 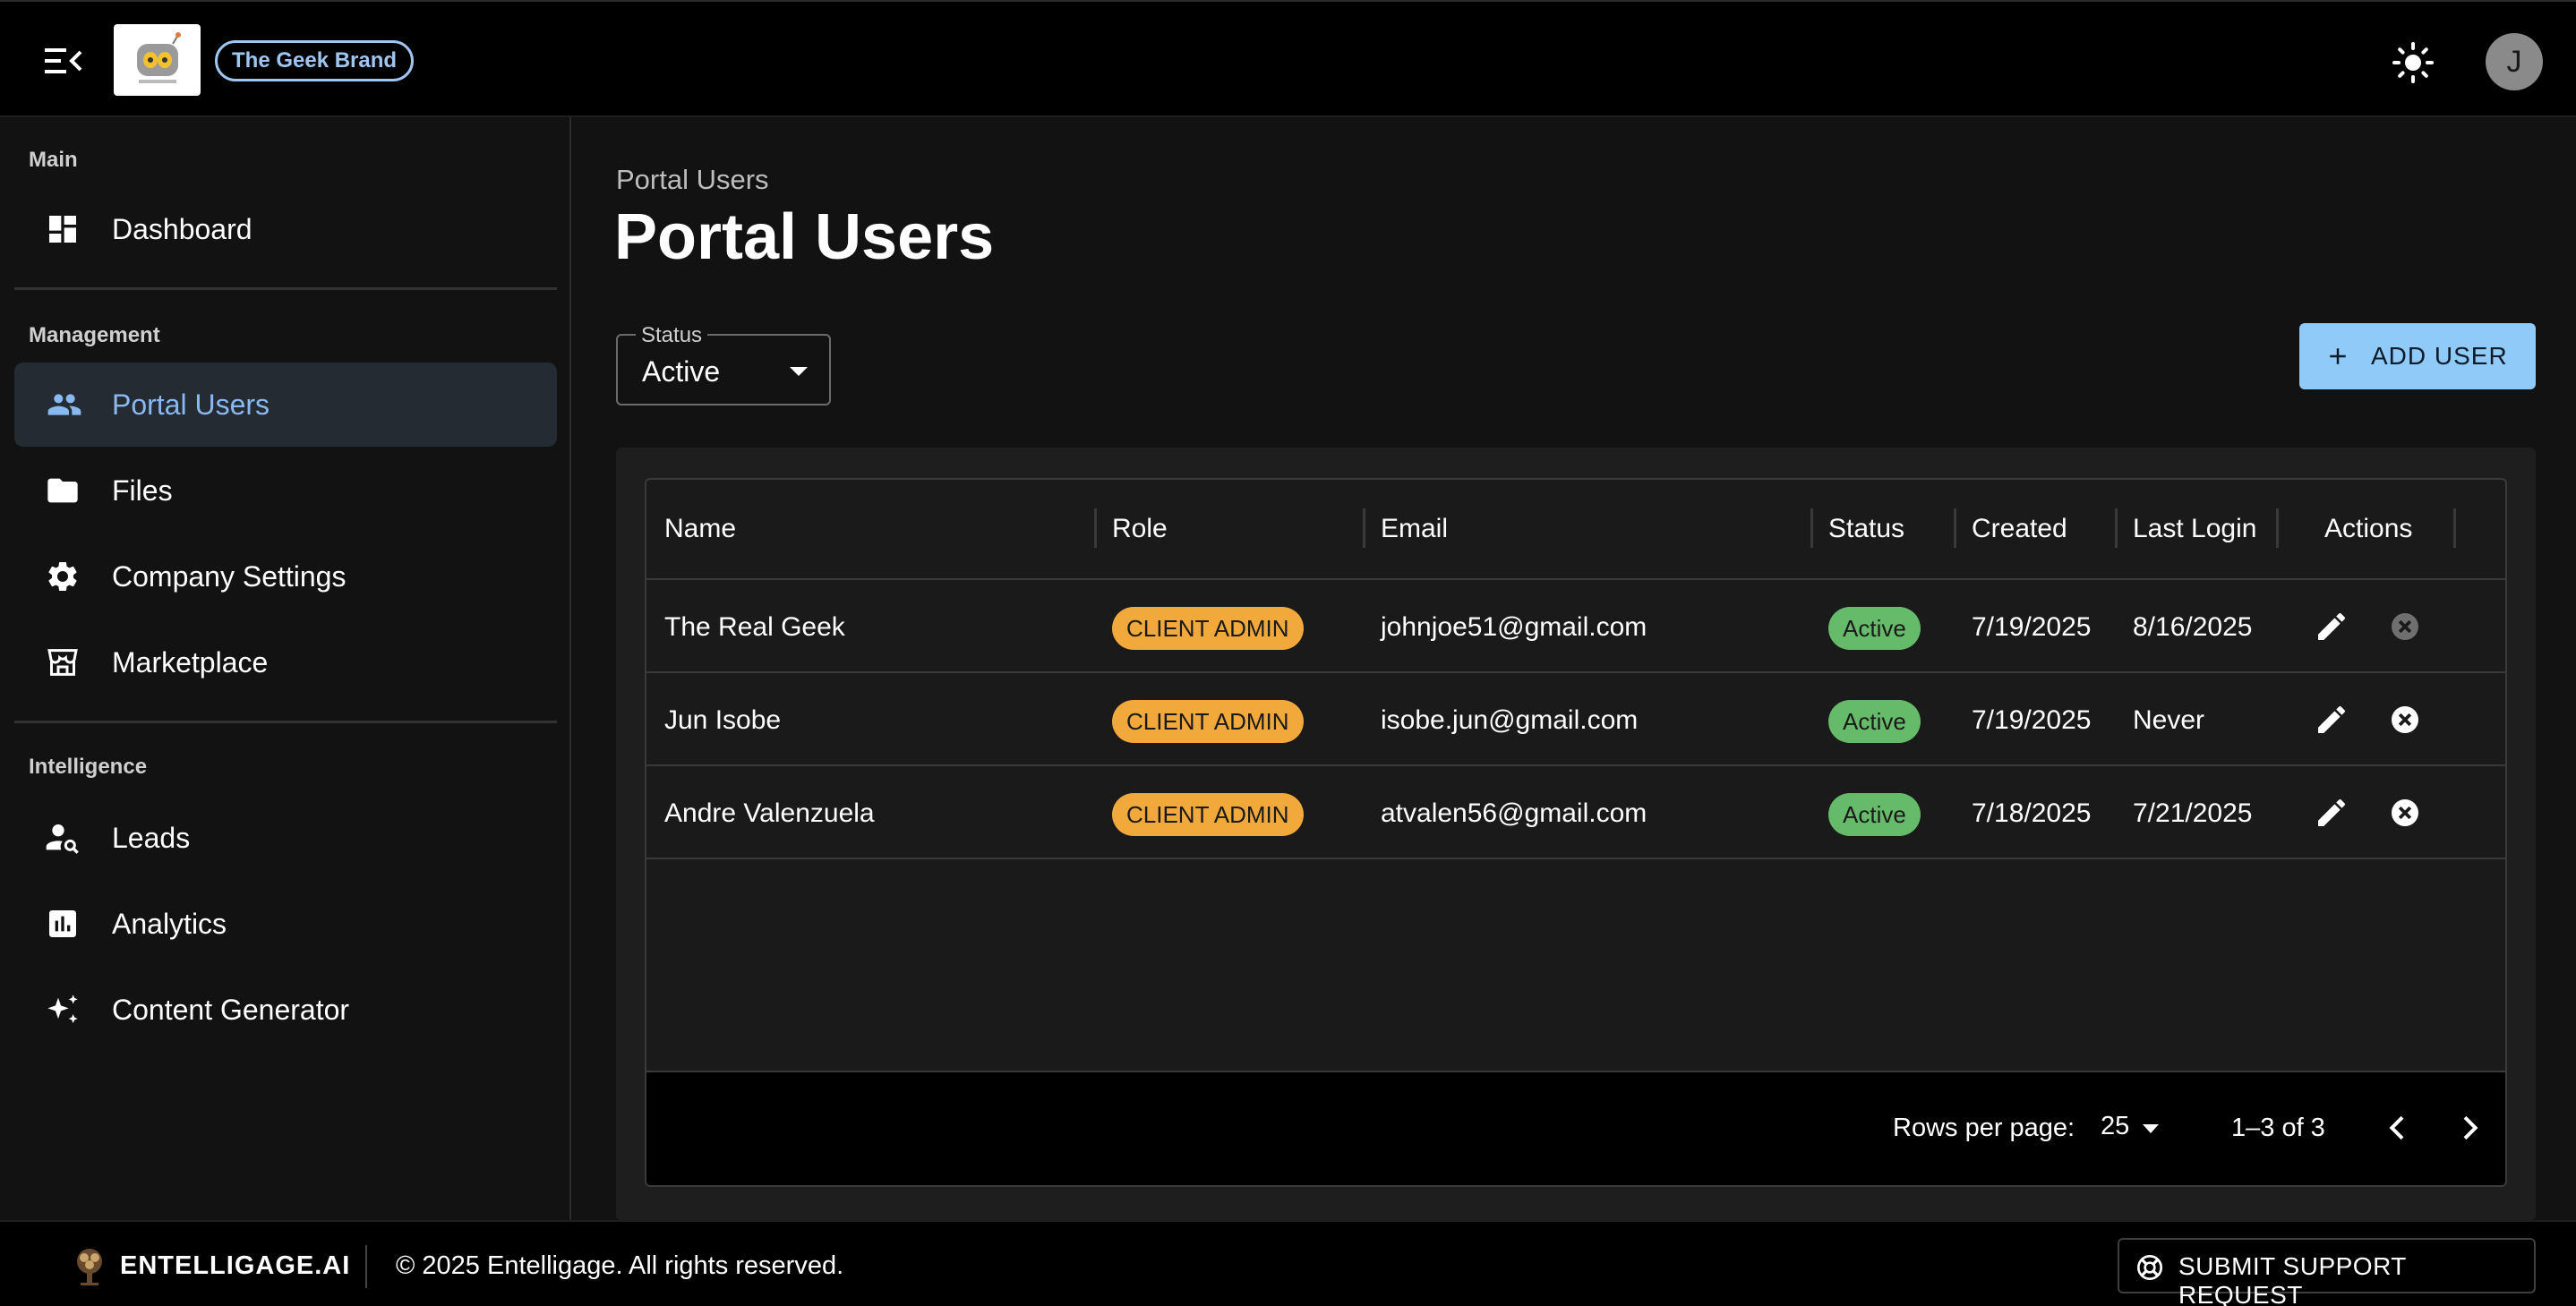 I want to click on table-pagination: Rows per page: 25 1–3 of 3, so click(x=1575, y=1128).